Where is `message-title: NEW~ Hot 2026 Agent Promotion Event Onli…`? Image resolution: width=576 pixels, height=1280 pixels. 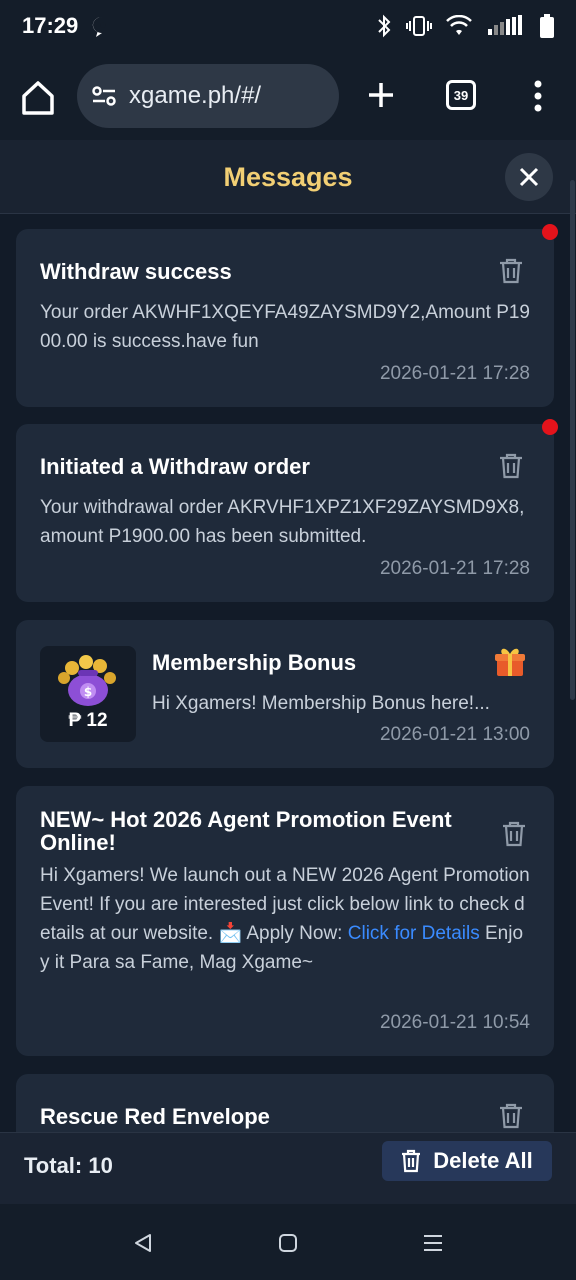
message-title: NEW~ Hot 2026 Agent Promotion Event Onli… is located at coordinates (246, 831).